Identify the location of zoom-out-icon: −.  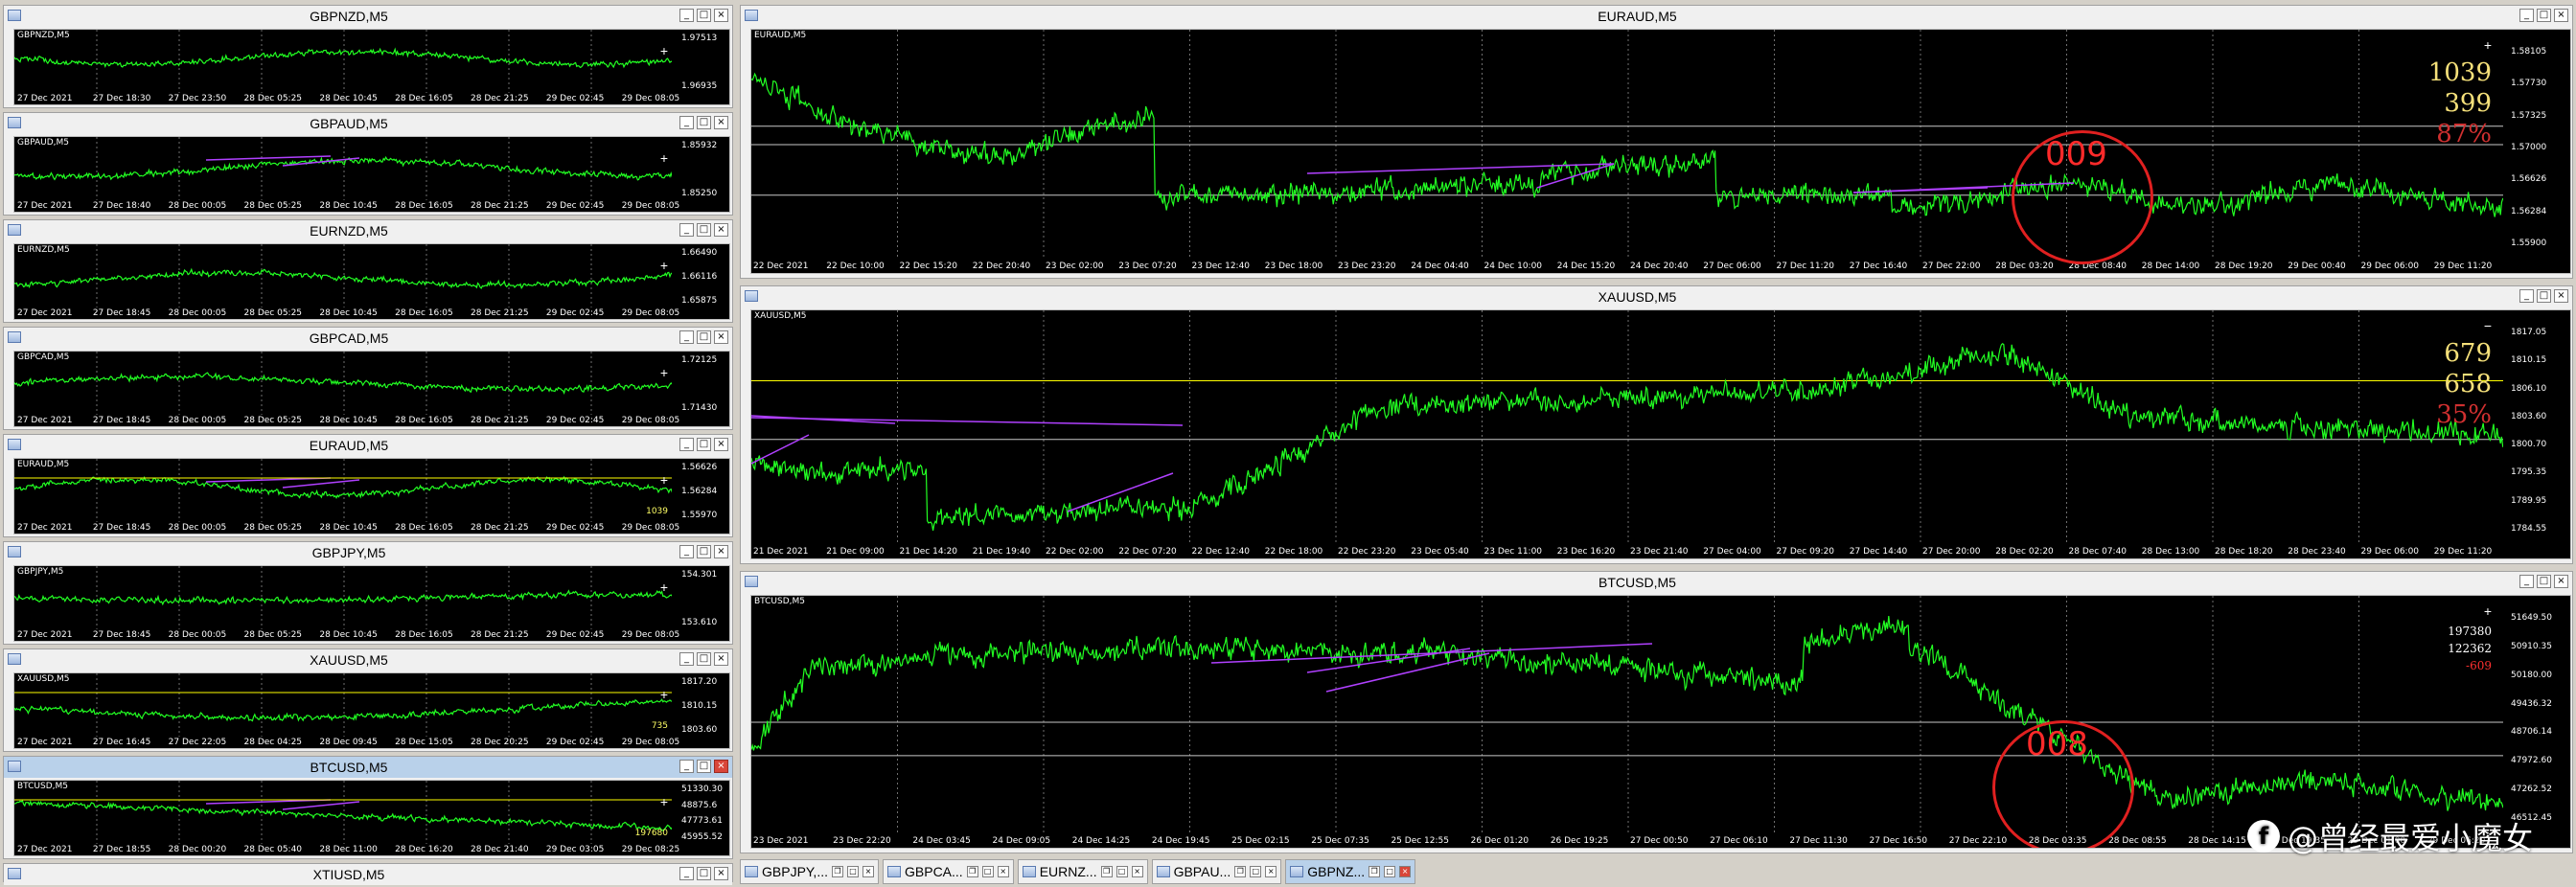
(2488, 326).